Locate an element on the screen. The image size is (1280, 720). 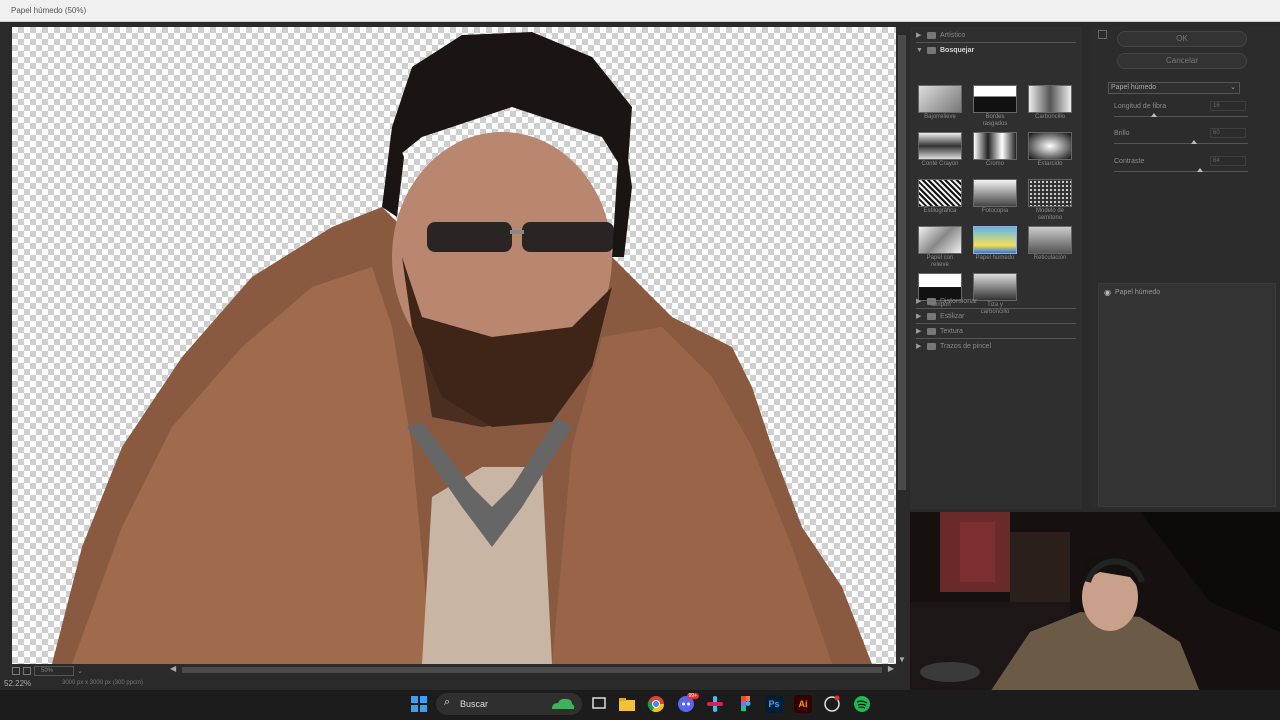
zoom-select: 50% is located at coordinates (54, 671).